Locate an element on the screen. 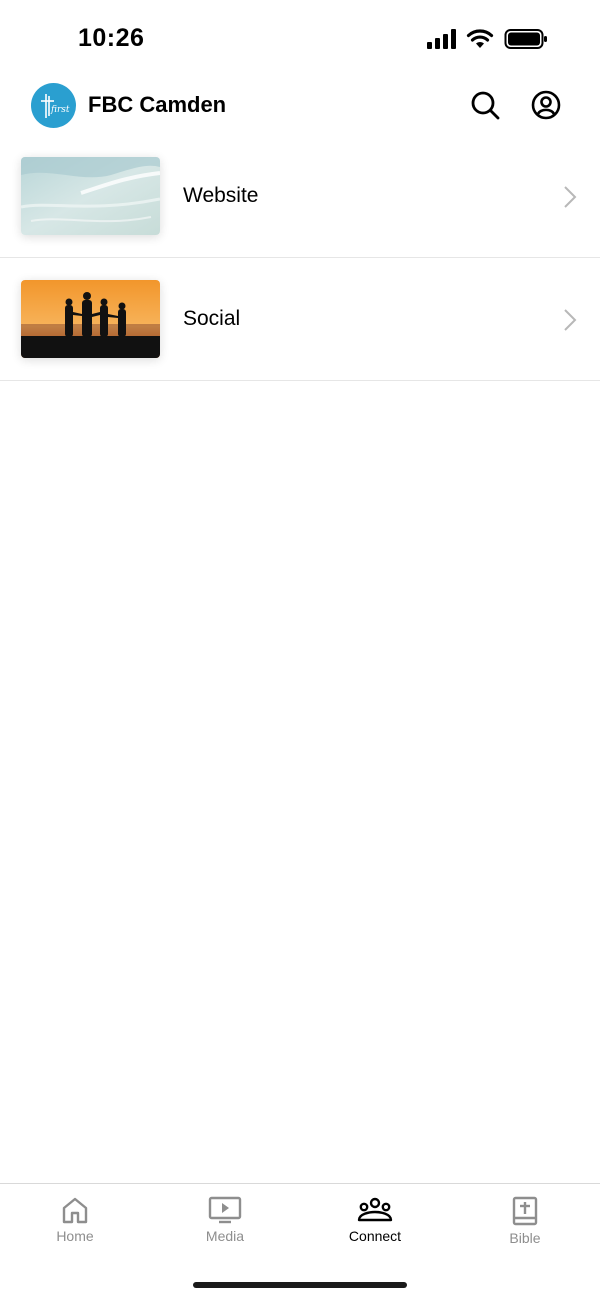 This screenshot has height=1300, width=600. list-item-social: Social is located at coordinates (300, 319).